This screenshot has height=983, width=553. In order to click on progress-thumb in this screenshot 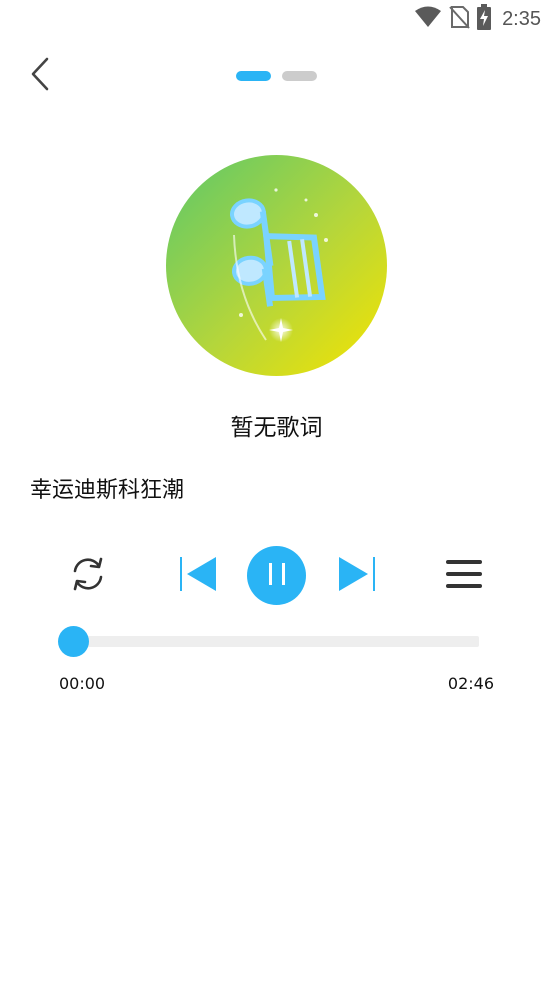, I will do `click(73, 641)`.